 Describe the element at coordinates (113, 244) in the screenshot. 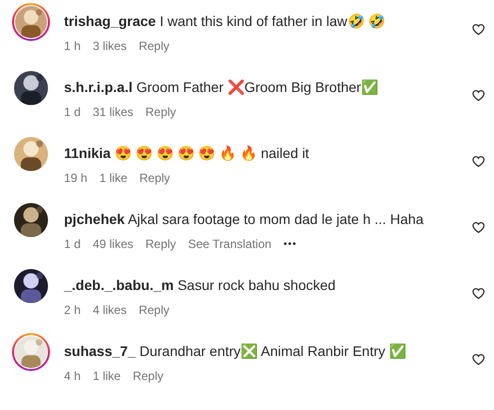

I see `likes-link: 49 likes` at that location.